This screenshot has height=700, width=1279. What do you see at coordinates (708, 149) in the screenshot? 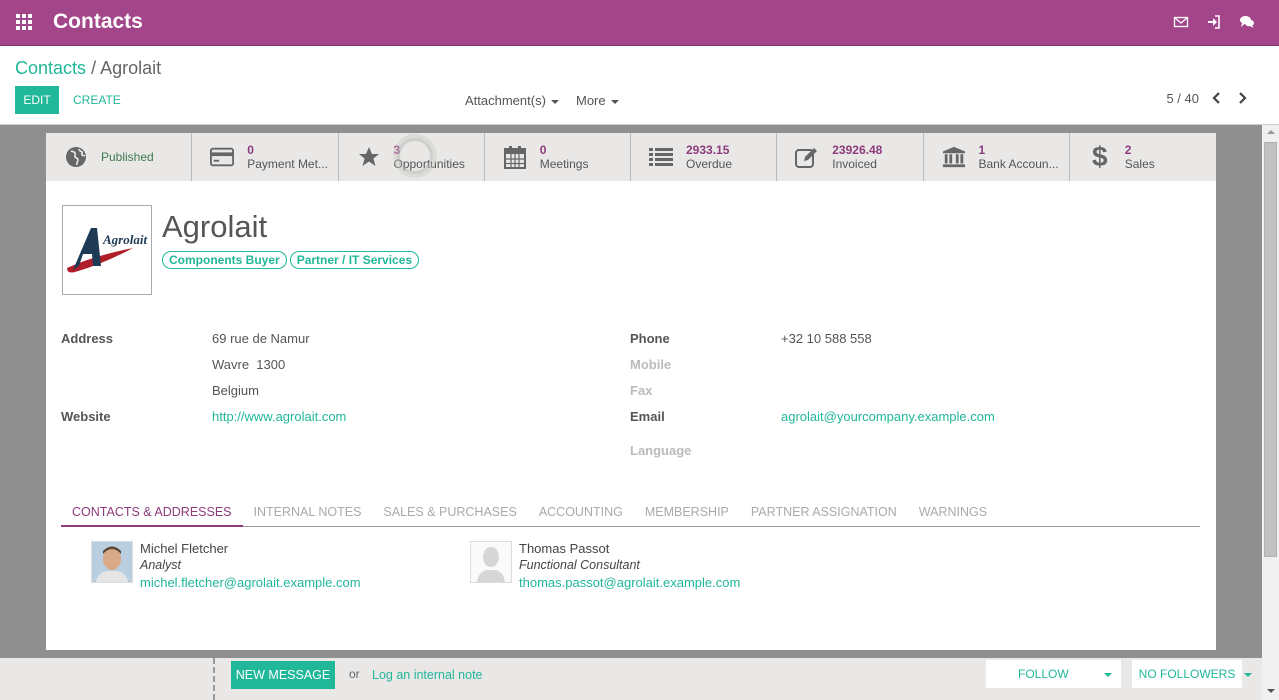
I see `overdue-amount: 2933.15` at bounding box center [708, 149].